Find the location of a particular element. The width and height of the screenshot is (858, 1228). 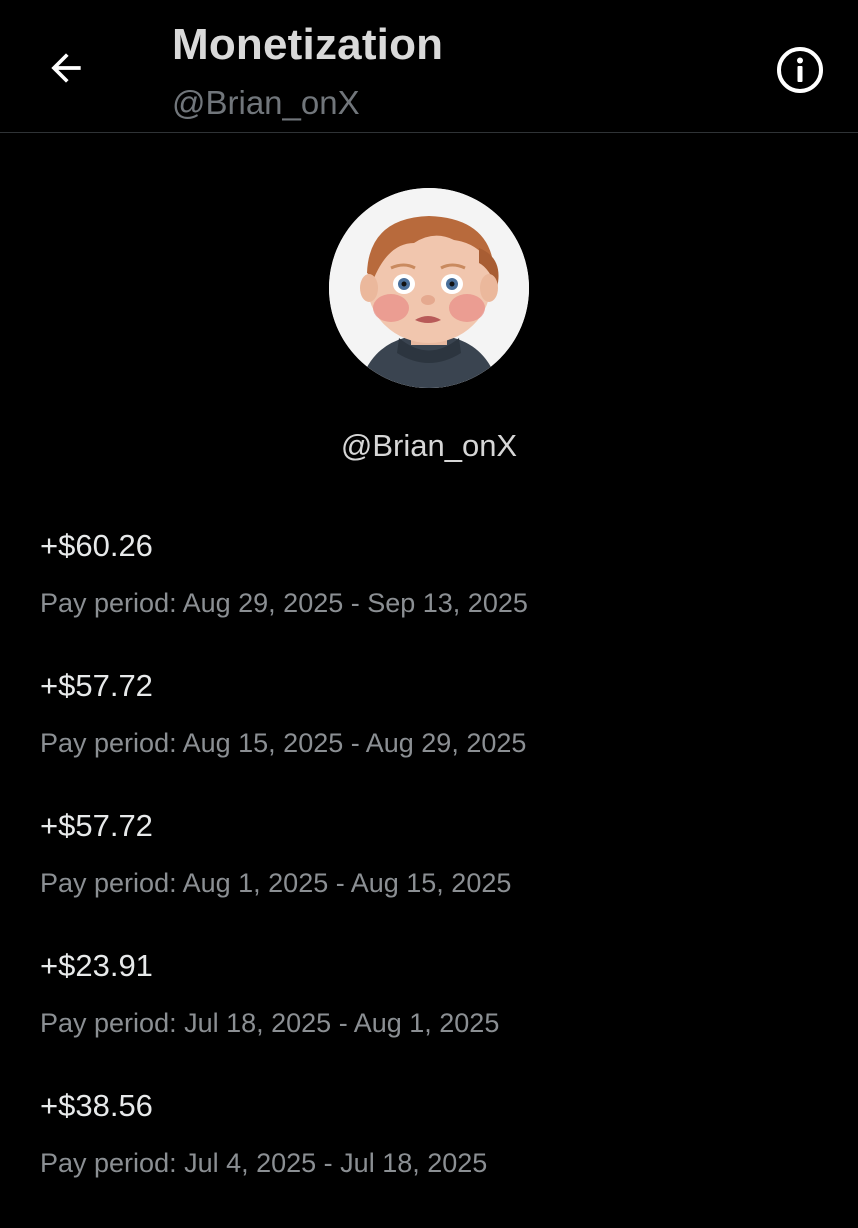

info-button is located at coordinates (800, 70).